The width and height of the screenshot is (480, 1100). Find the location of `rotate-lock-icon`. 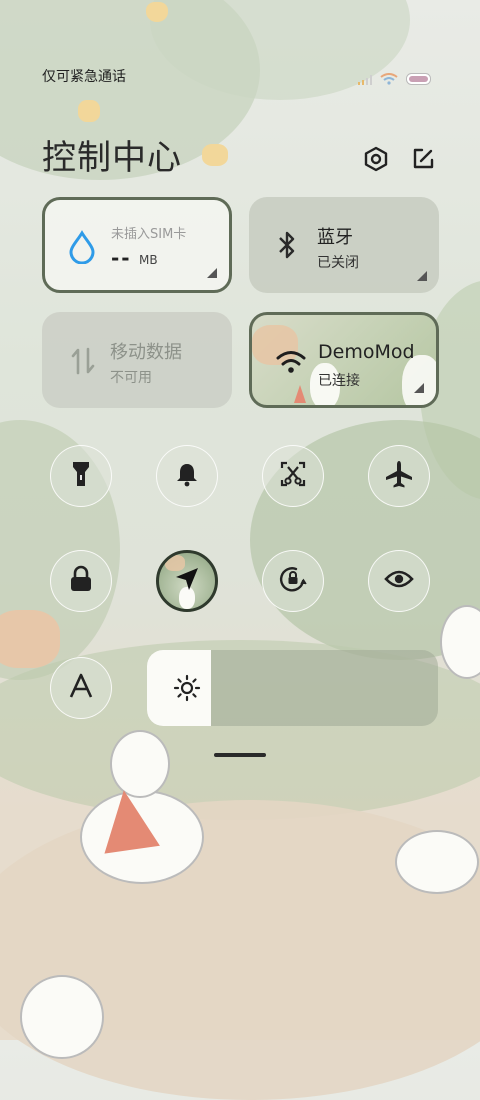

rotate-lock-icon is located at coordinates (293, 581).